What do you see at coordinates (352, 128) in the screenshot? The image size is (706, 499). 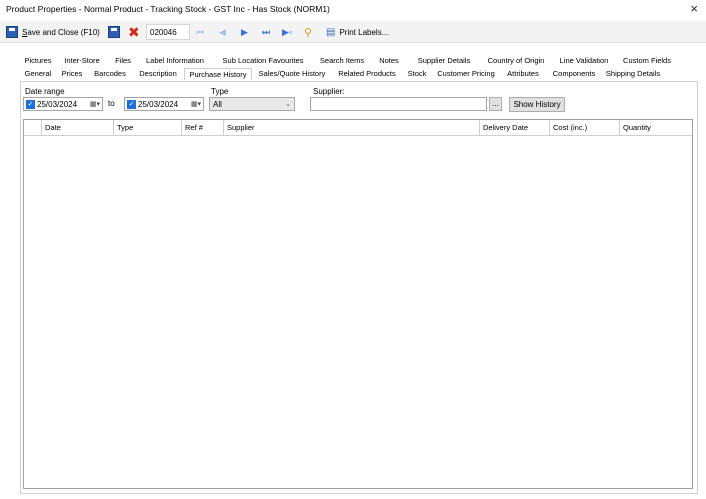 I see `column-header-supplier: Supplier` at bounding box center [352, 128].